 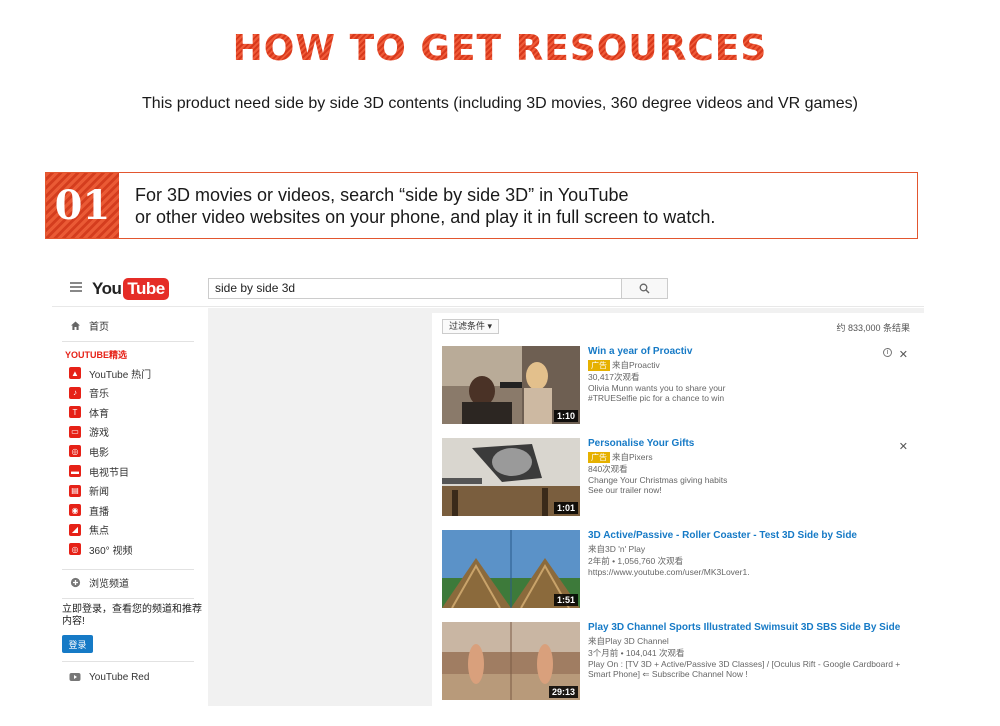 I want to click on youtube-topbar: You Tube side by side 3d, so click(x=488, y=288).